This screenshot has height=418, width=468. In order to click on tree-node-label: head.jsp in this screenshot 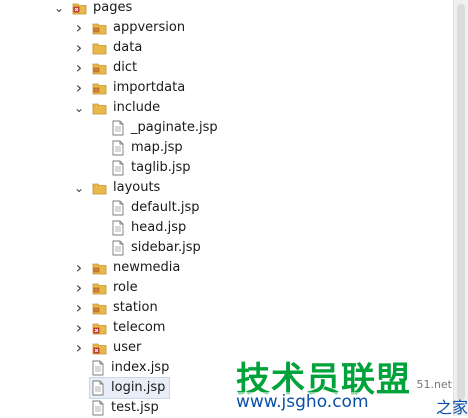, I will do `click(159, 227)`.